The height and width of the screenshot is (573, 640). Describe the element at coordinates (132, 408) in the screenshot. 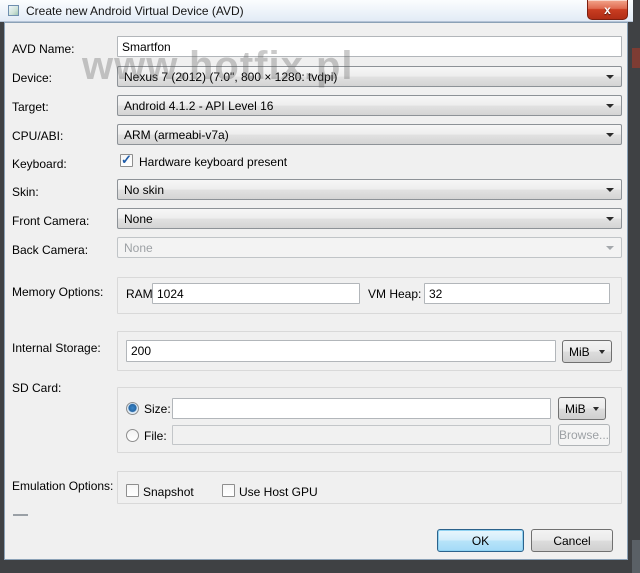

I see `sd-size-radio` at that location.